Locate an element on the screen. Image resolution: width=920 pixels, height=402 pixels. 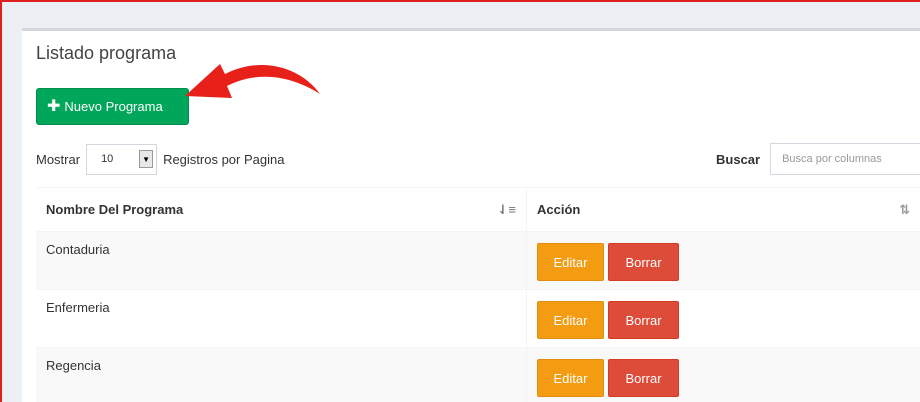
sort-icon: ⇅ is located at coordinates (904, 209).